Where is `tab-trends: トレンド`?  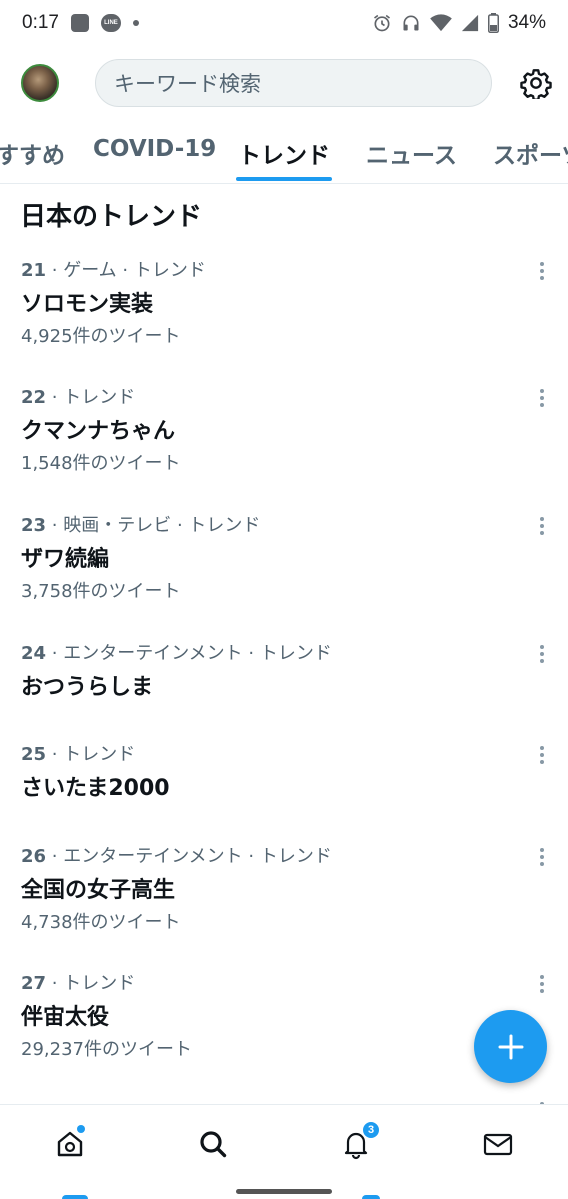 tab-trends: トレンド is located at coordinates (284, 153).